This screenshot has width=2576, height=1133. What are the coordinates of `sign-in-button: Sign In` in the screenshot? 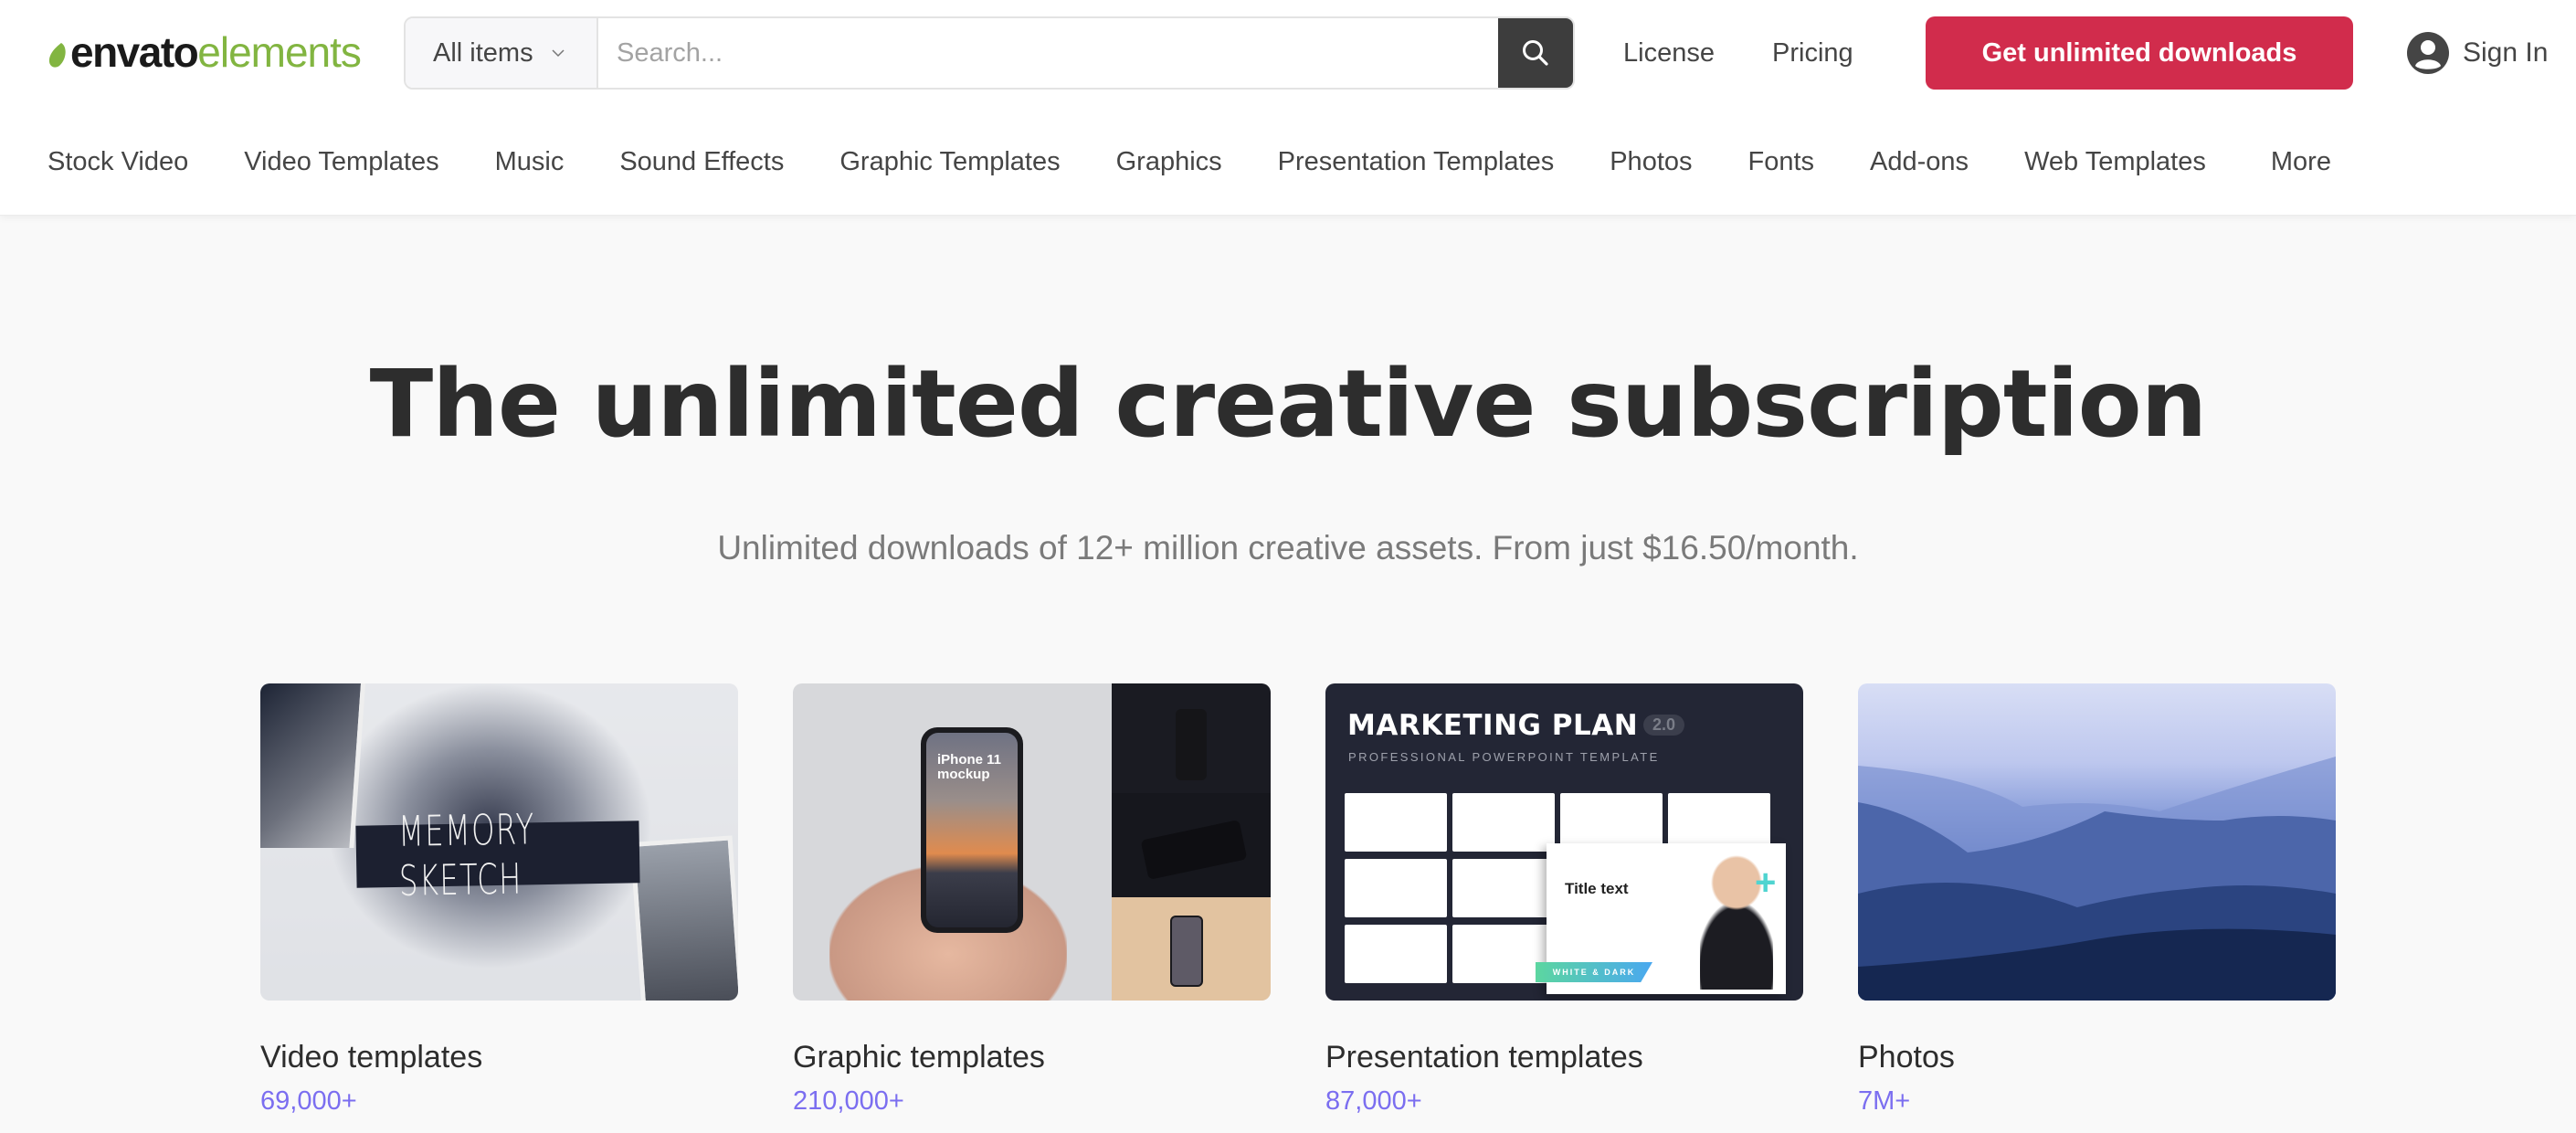 It's located at (2477, 53).